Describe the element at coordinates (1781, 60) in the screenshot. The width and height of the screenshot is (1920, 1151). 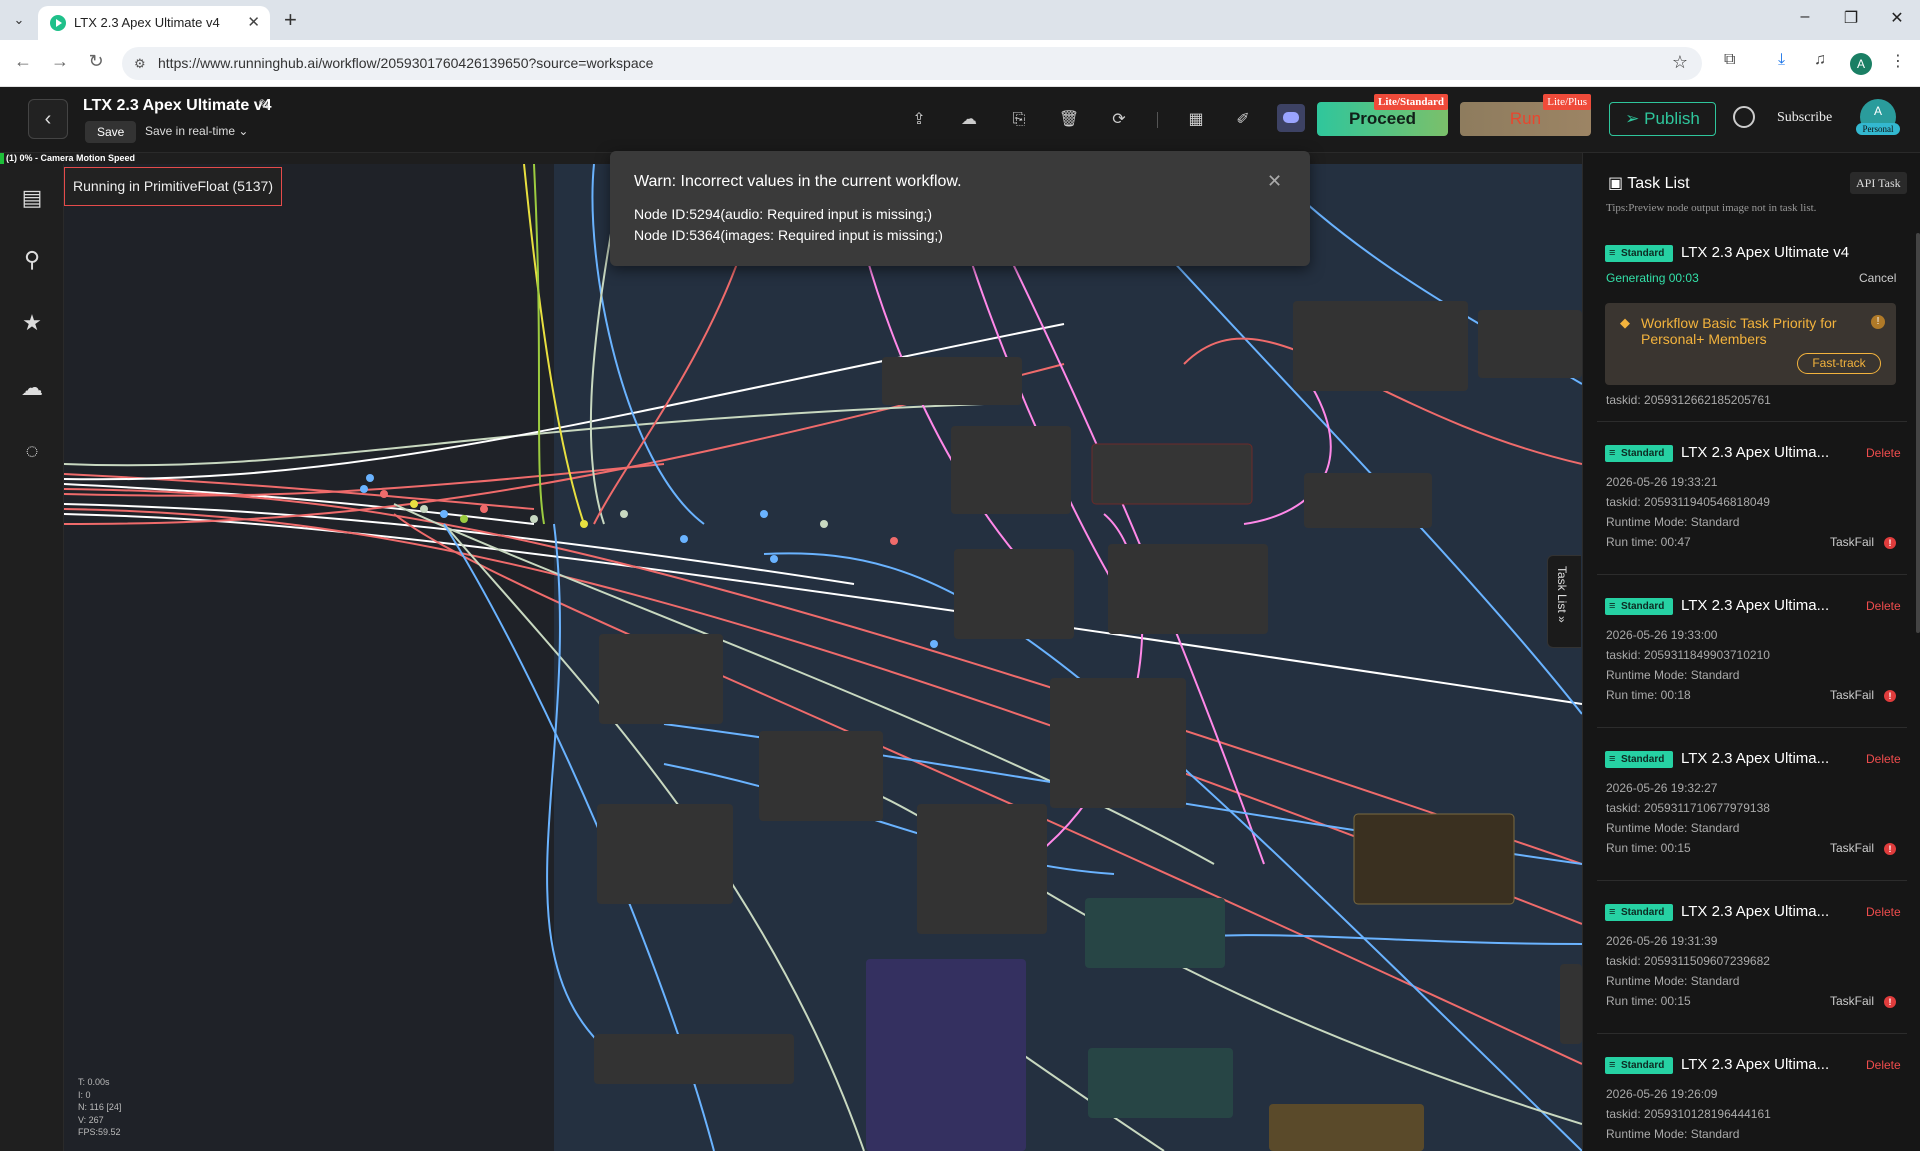
I see `download-icon: ⤓` at that location.